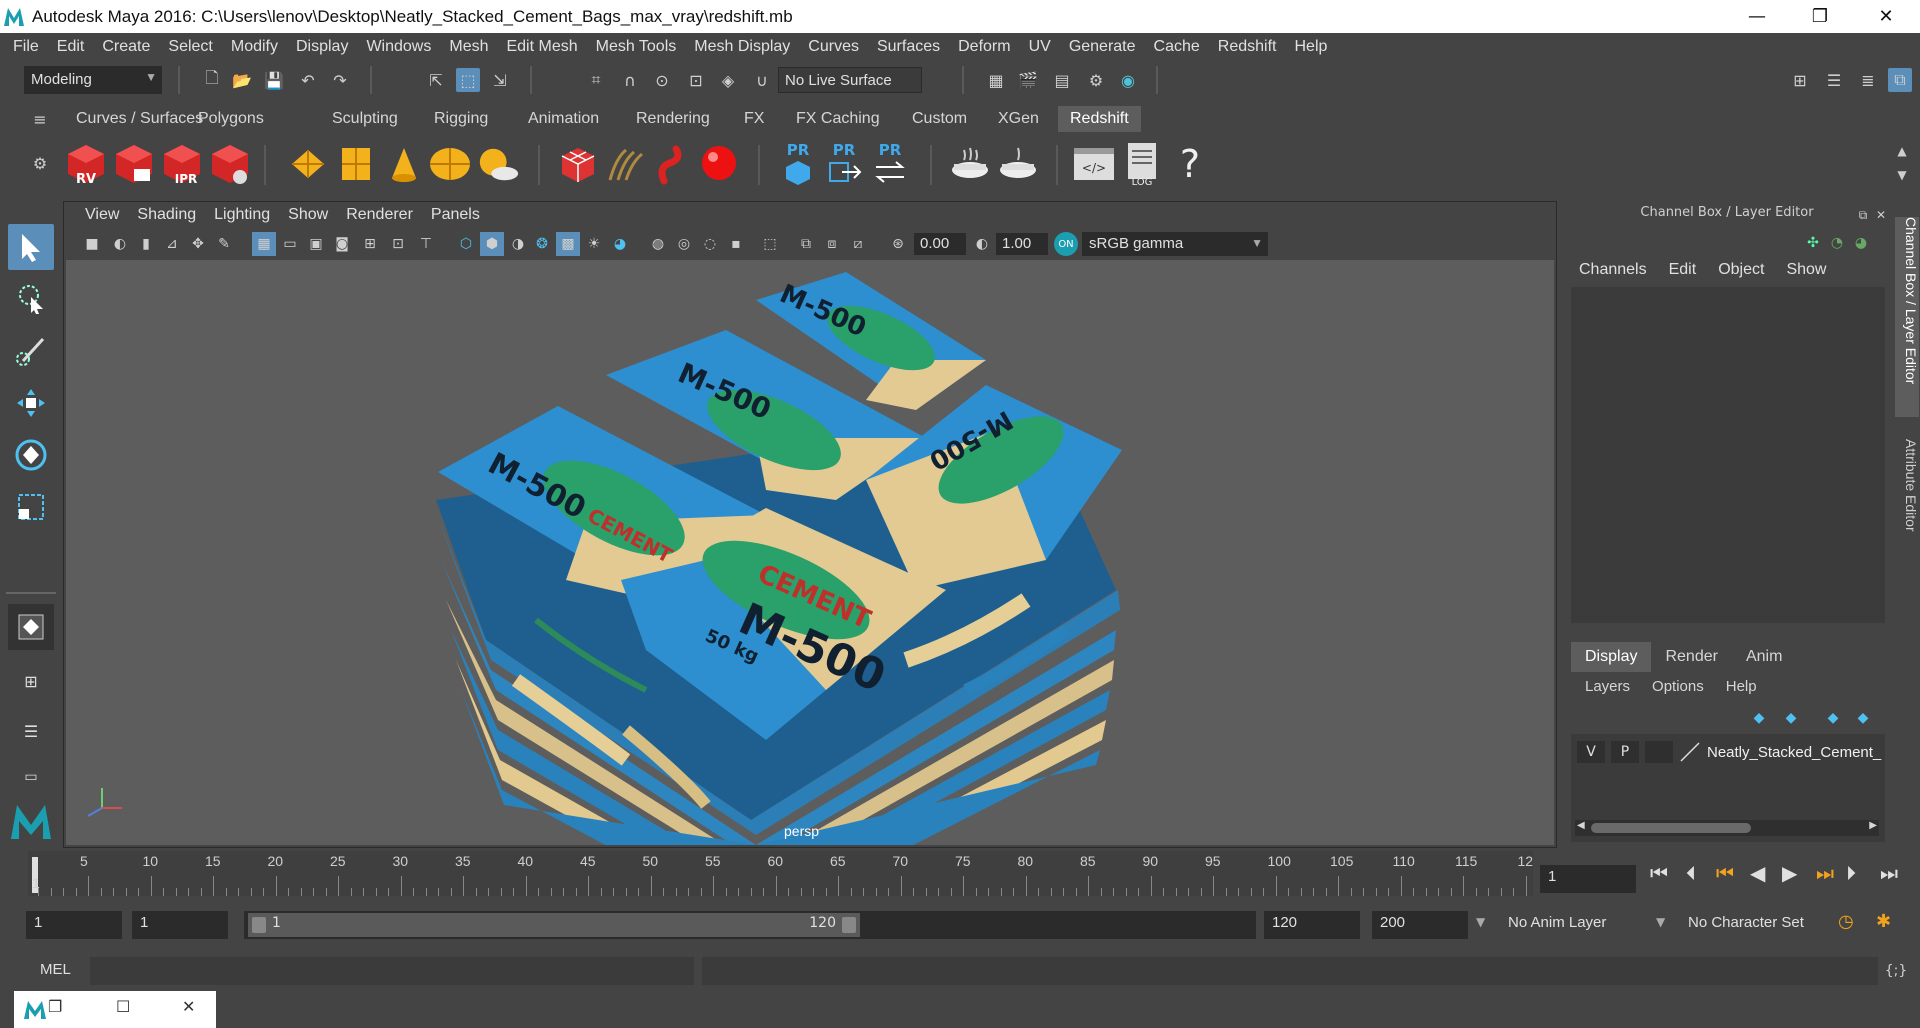 Image resolution: width=1920 pixels, height=1028 pixels. What do you see at coordinates (1588, 879) in the screenshot?
I see `current-frame-field: 1` at bounding box center [1588, 879].